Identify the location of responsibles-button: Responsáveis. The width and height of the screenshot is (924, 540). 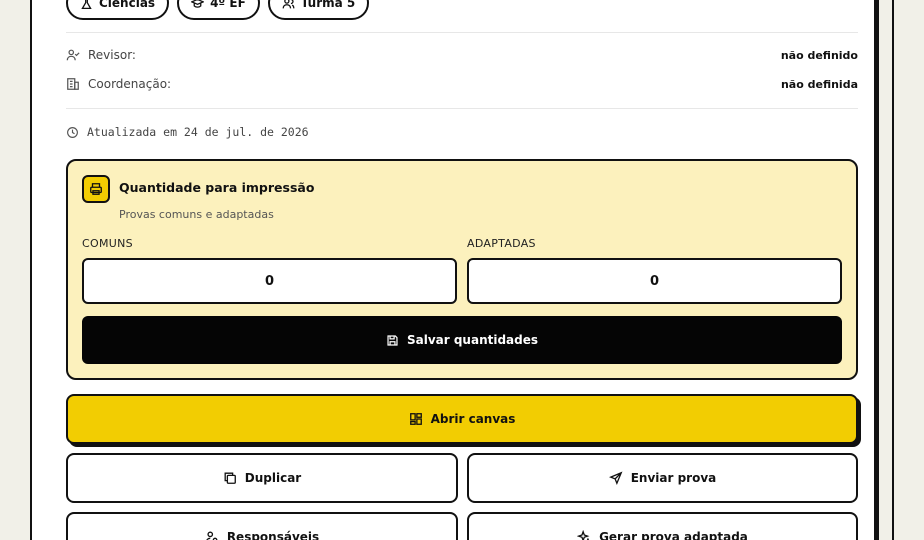
(262, 526).